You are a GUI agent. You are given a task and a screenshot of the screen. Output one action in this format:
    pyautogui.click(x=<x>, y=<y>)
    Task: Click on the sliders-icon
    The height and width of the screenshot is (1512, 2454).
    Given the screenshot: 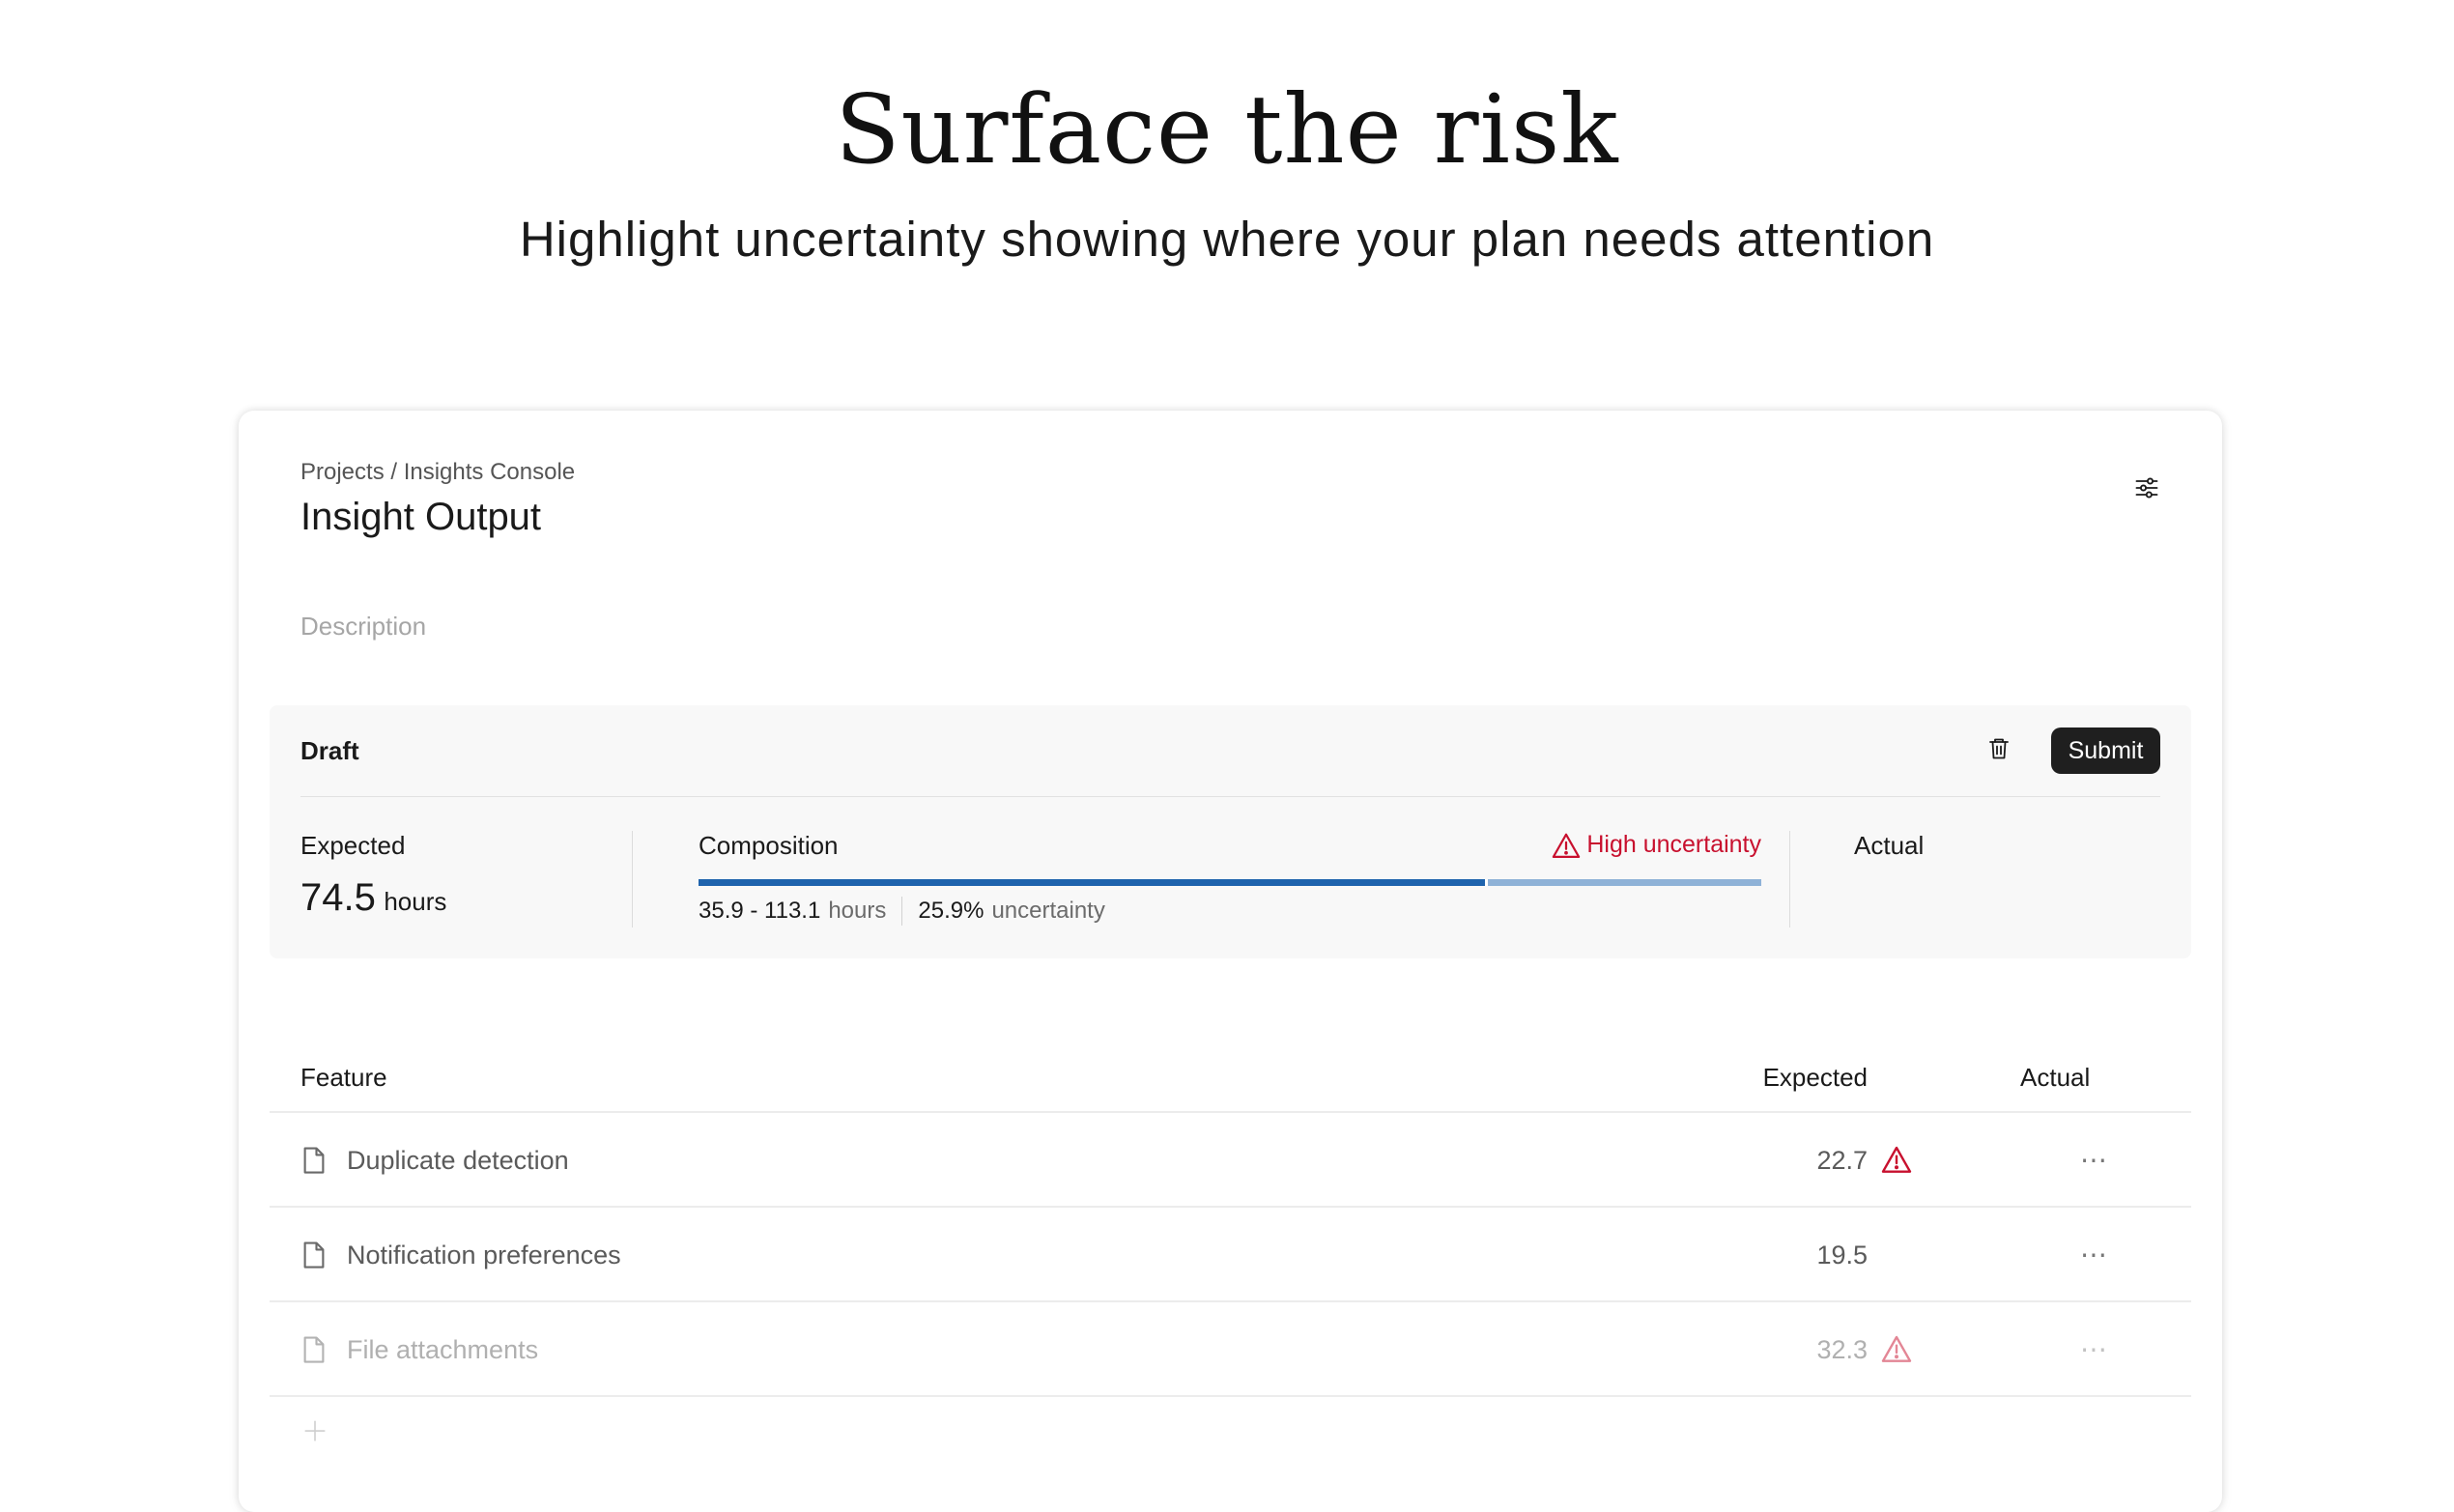 What is the action you would take?
    pyautogui.click(x=2146, y=488)
    